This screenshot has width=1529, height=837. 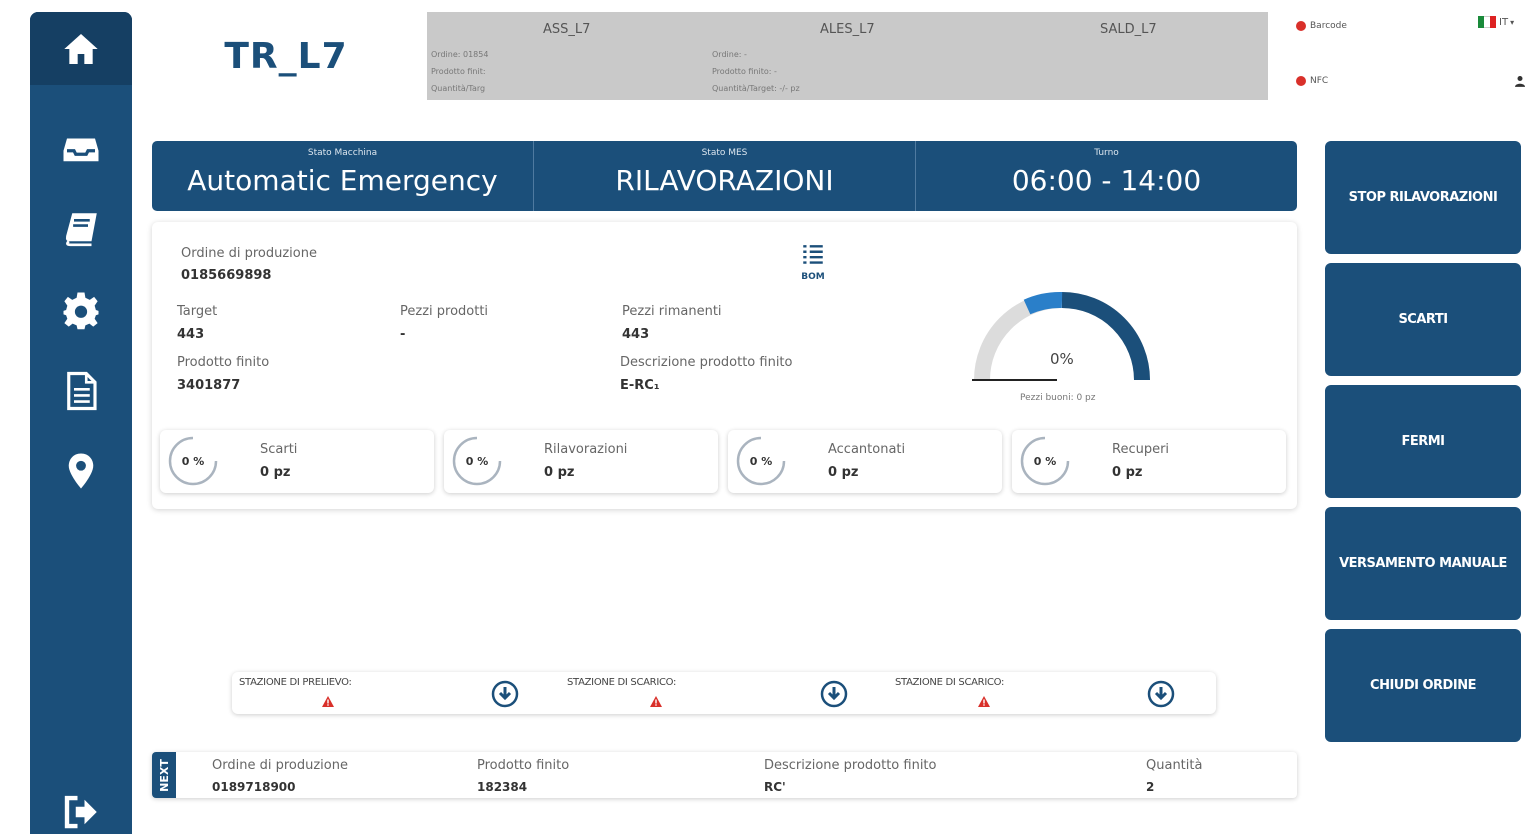 What do you see at coordinates (223, 362) in the screenshot?
I see `product-label: Prodotto finito` at bounding box center [223, 362].